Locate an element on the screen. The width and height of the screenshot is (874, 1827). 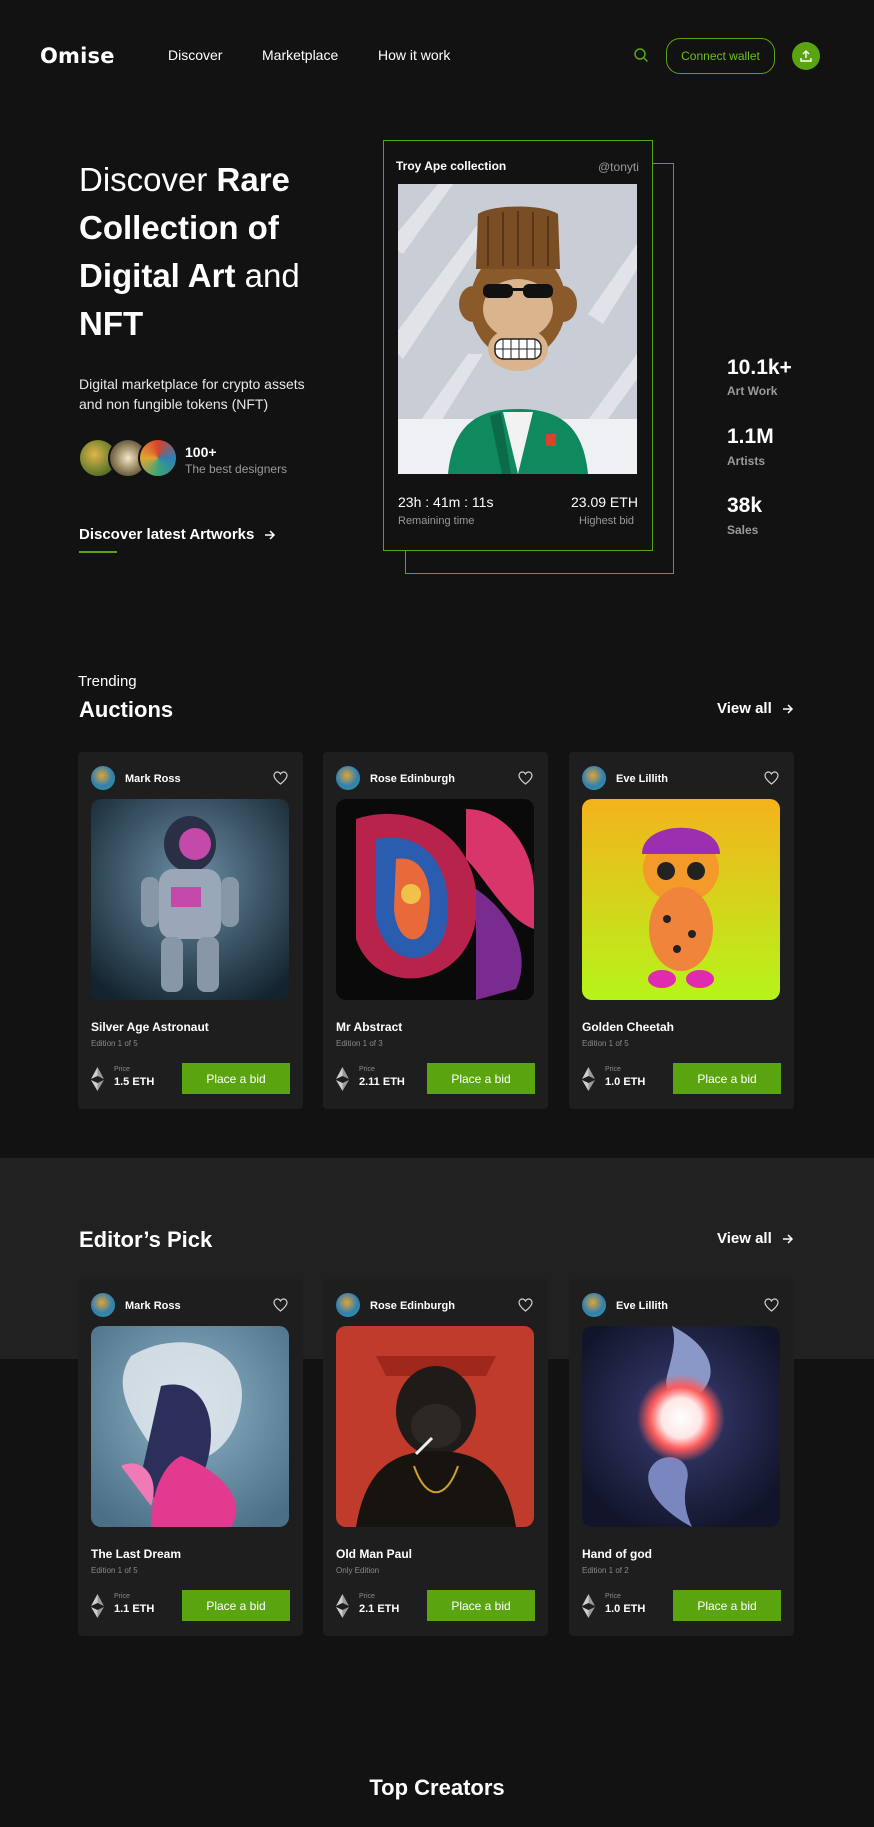
auctions-view-all: View all is located at coordinates (755, 708).